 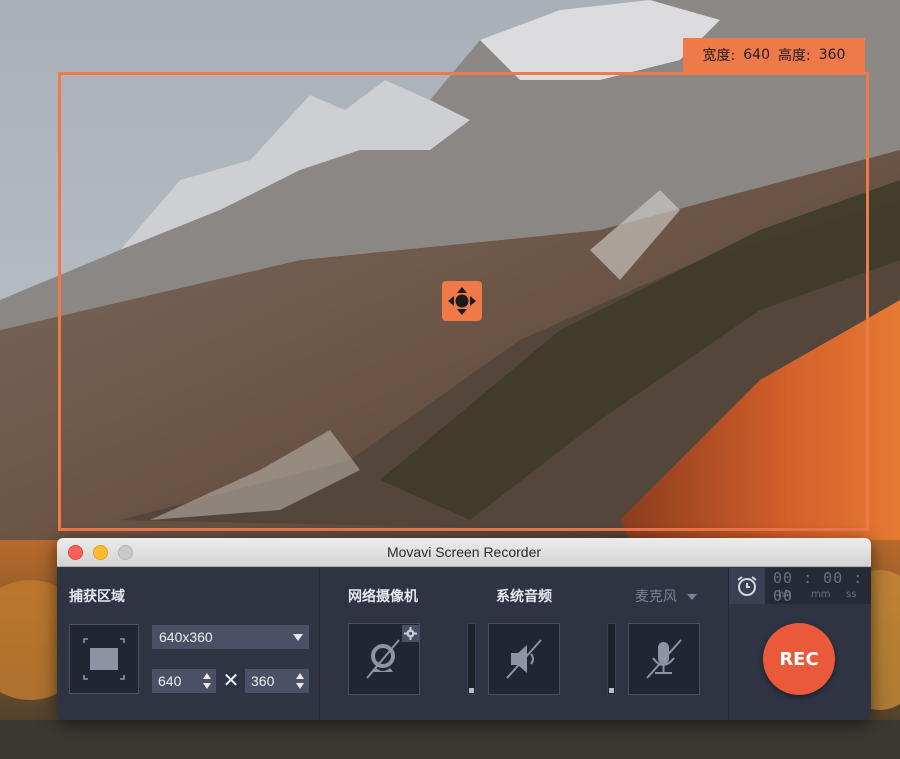 I want to click on width-label: 宽度:, so click(x=719, y=56).